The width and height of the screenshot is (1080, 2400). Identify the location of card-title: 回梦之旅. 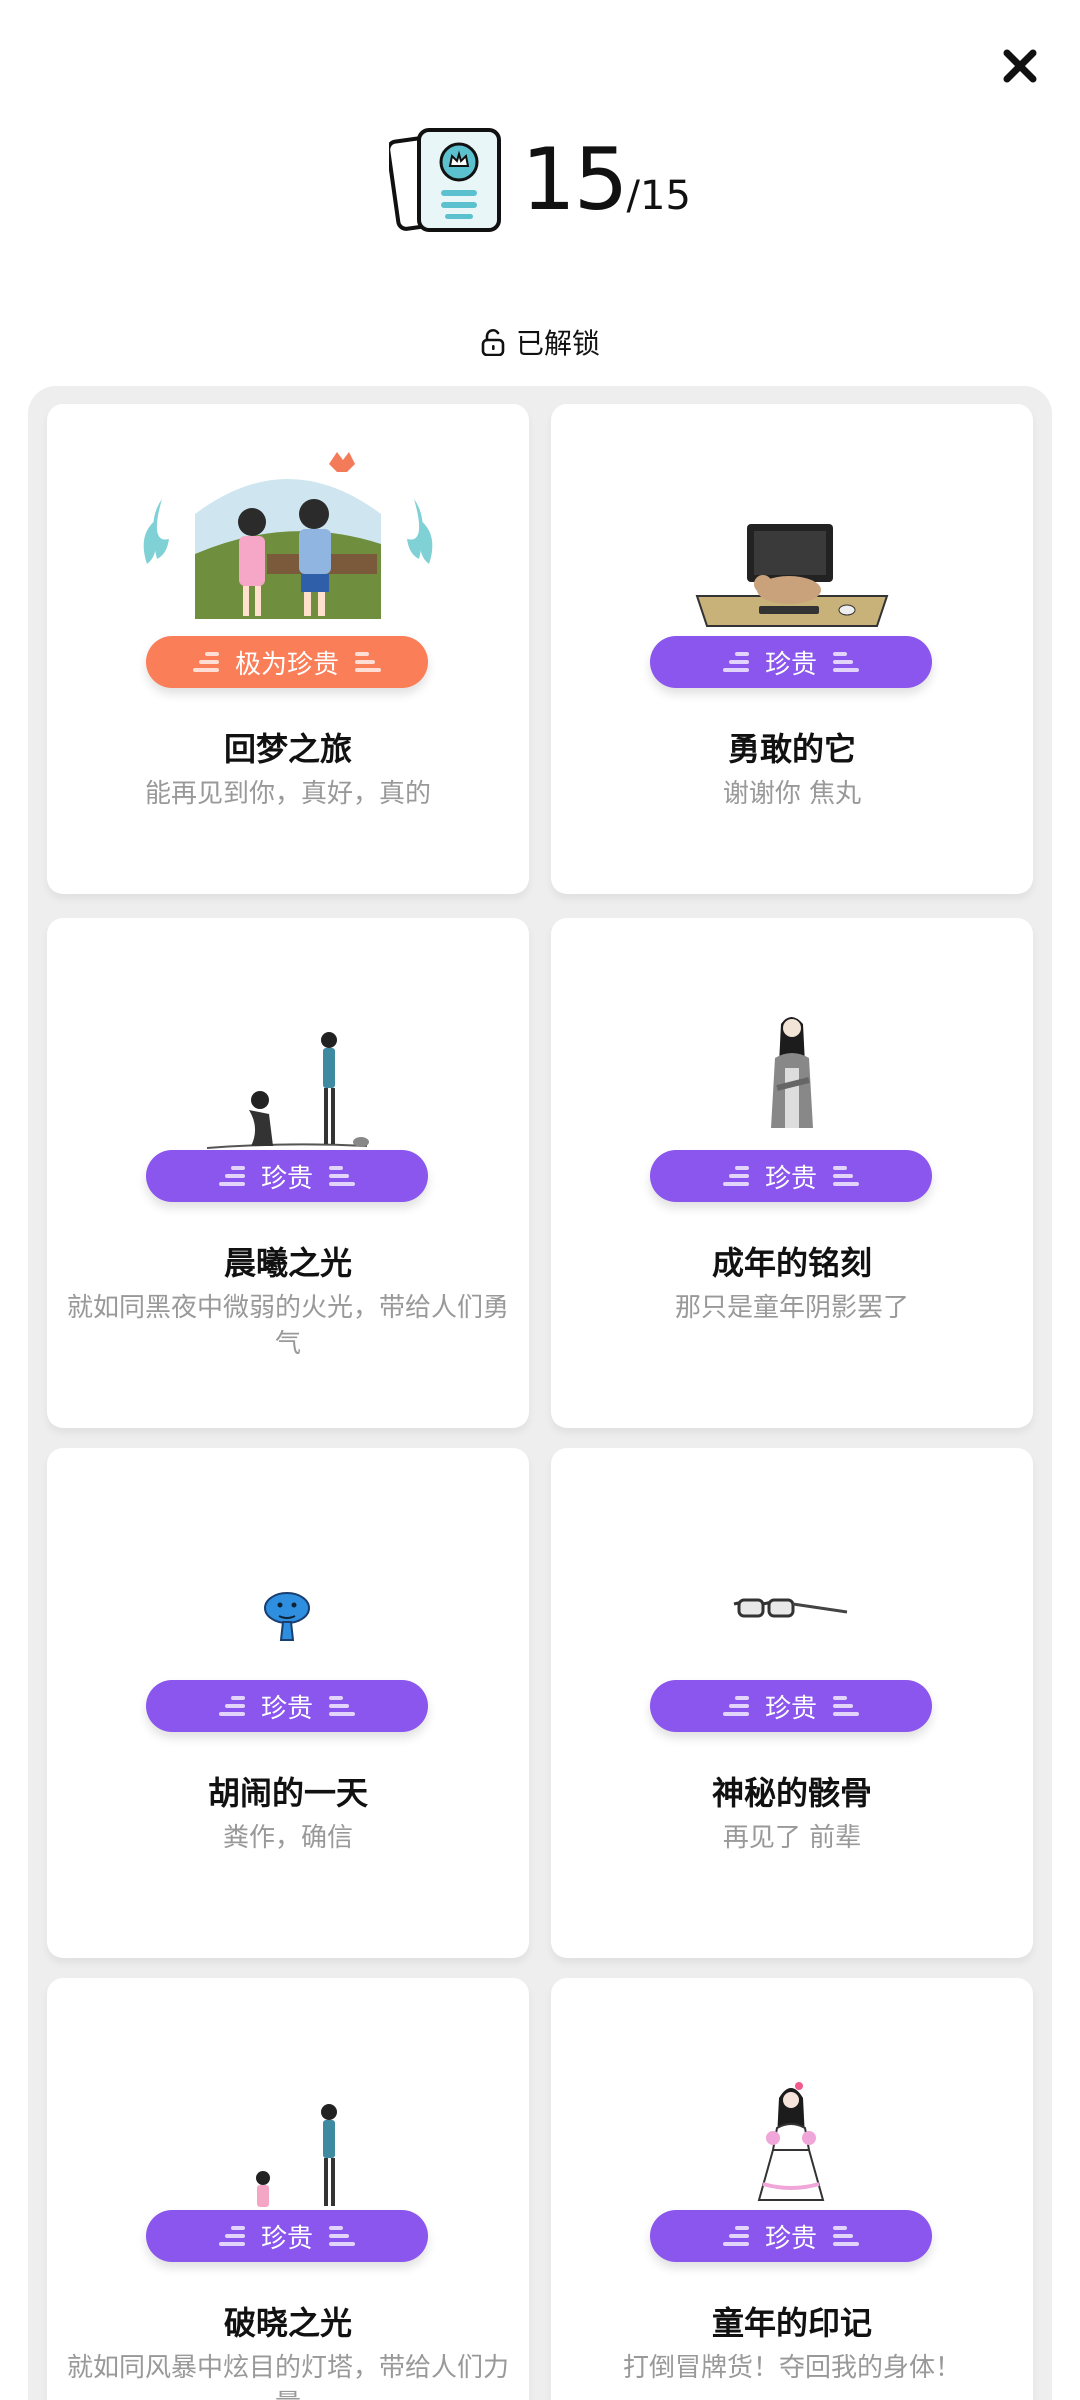
(287, 749).